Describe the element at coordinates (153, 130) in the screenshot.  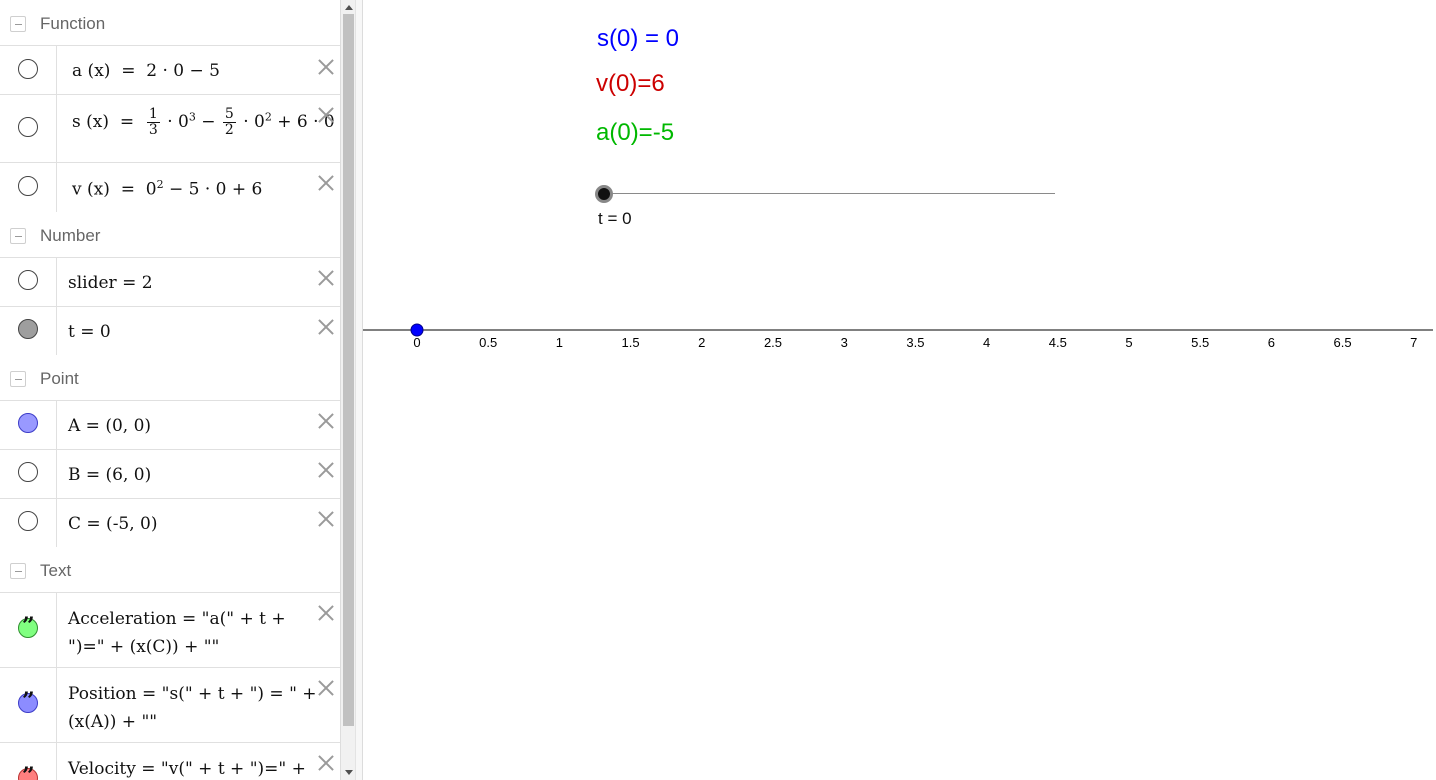
I see `fraction-denominator: 3` at that location.